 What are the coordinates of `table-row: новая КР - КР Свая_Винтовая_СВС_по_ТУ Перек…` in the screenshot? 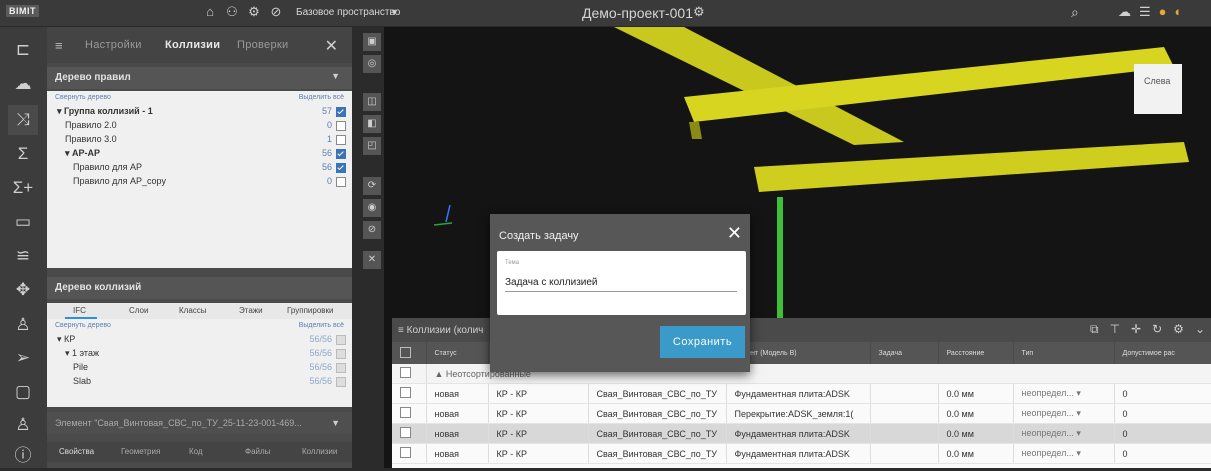 It's located at (801, 413).